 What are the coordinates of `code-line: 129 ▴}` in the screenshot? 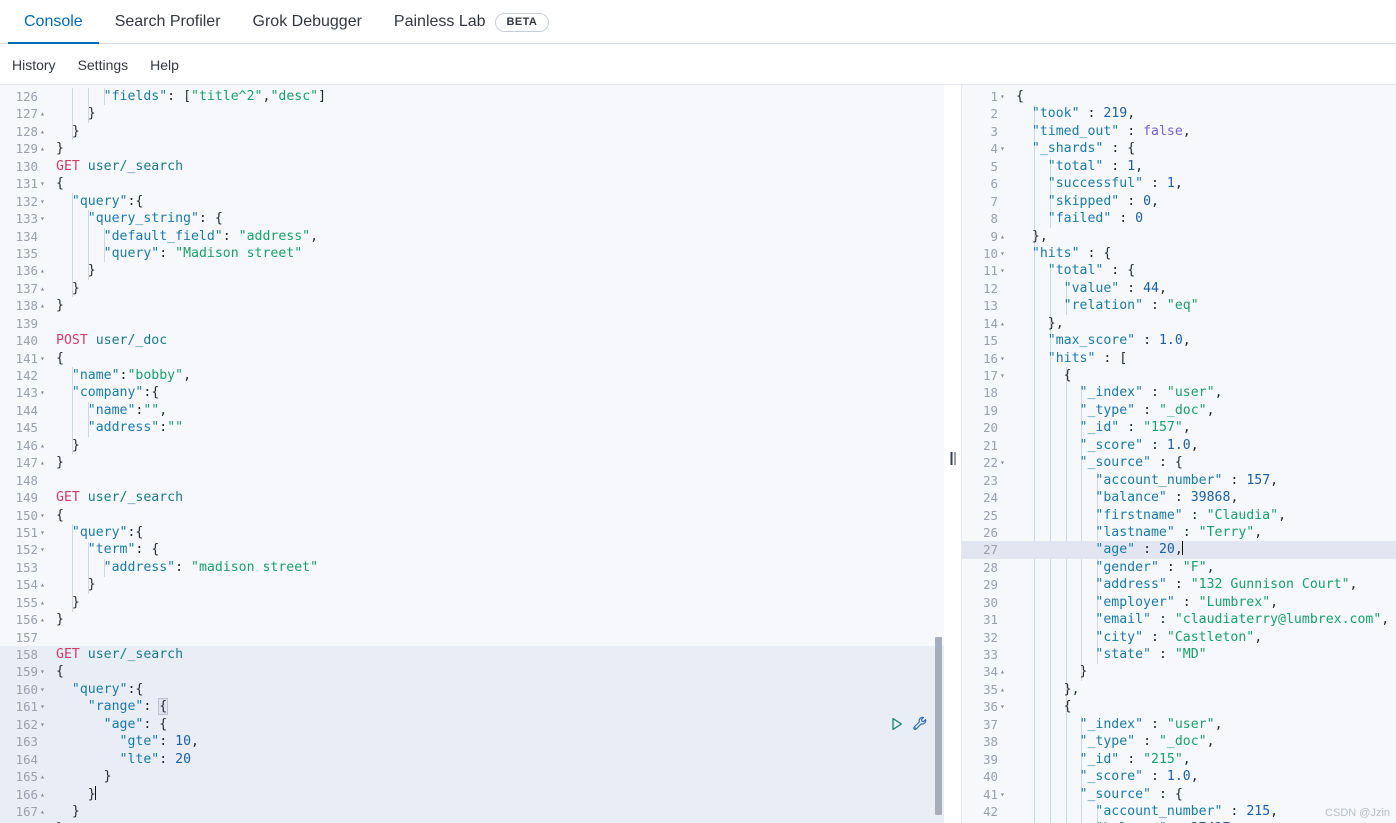 It's located at (472, 148).